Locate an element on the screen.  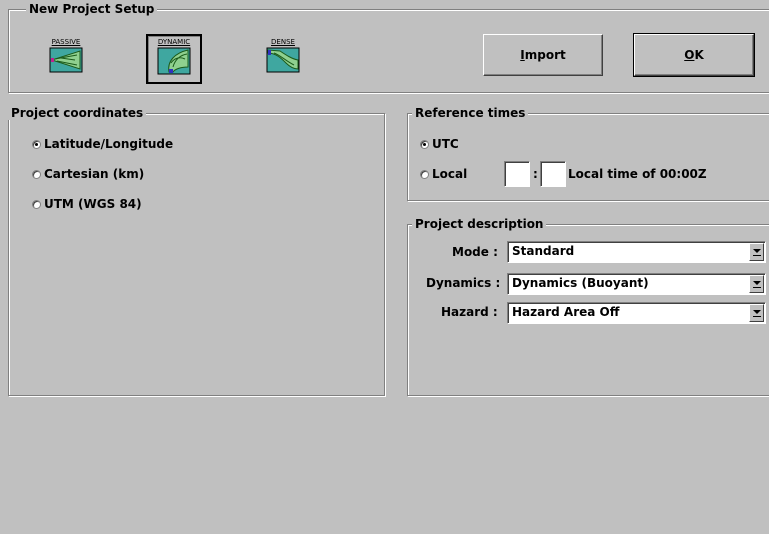
hazard-label: Hazard : is located at coordinates (469, 312).